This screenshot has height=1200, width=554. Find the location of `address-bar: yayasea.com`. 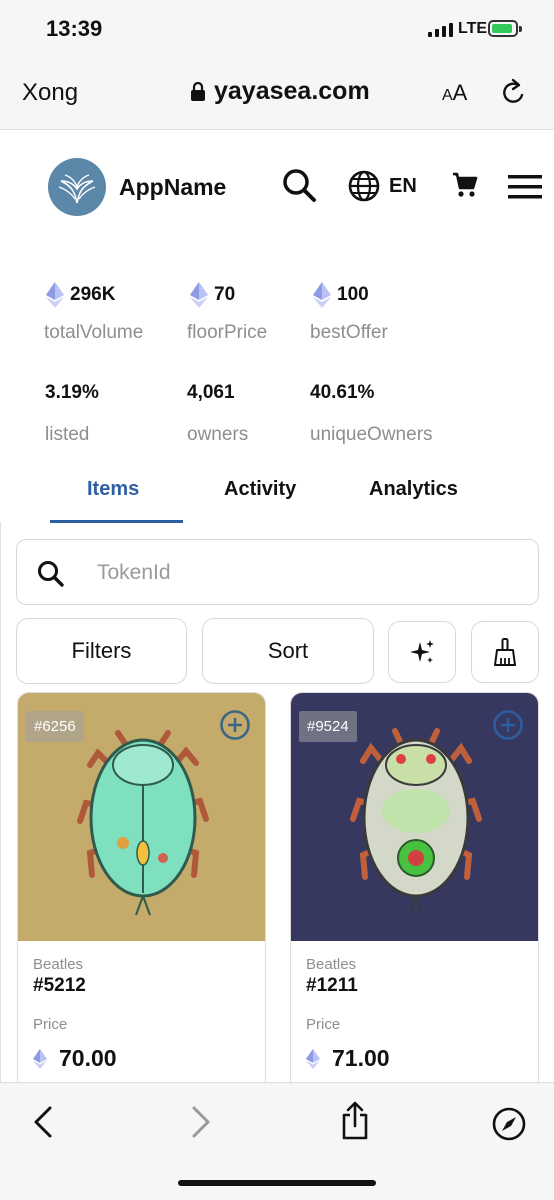

address-bar: yayasea.com is located at coordinates (280, 91).